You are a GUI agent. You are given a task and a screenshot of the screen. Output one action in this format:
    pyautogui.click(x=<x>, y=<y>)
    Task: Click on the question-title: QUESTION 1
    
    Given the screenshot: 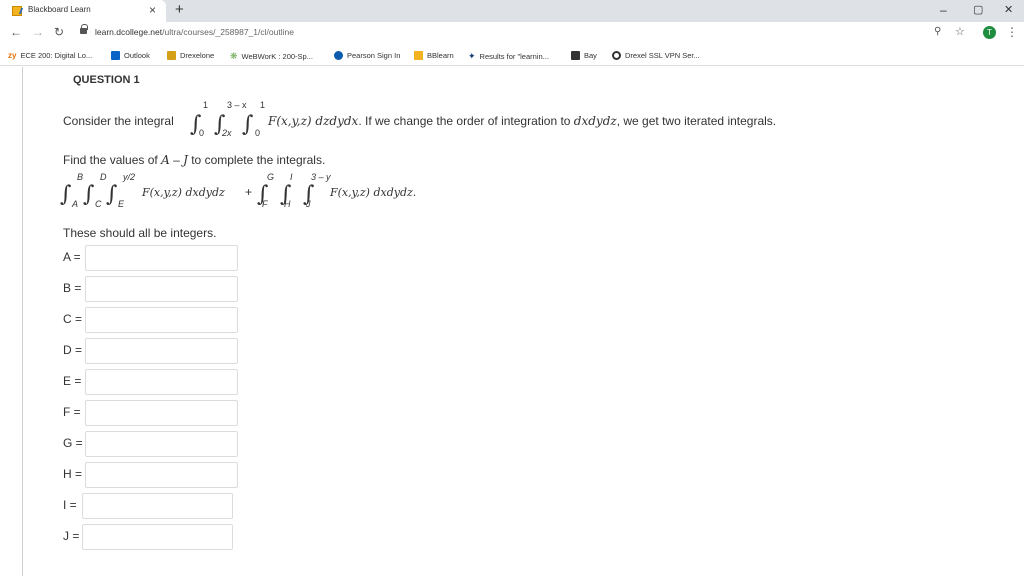 What is the action you would take?
    pyautogui.click(x=106, y=80)
    